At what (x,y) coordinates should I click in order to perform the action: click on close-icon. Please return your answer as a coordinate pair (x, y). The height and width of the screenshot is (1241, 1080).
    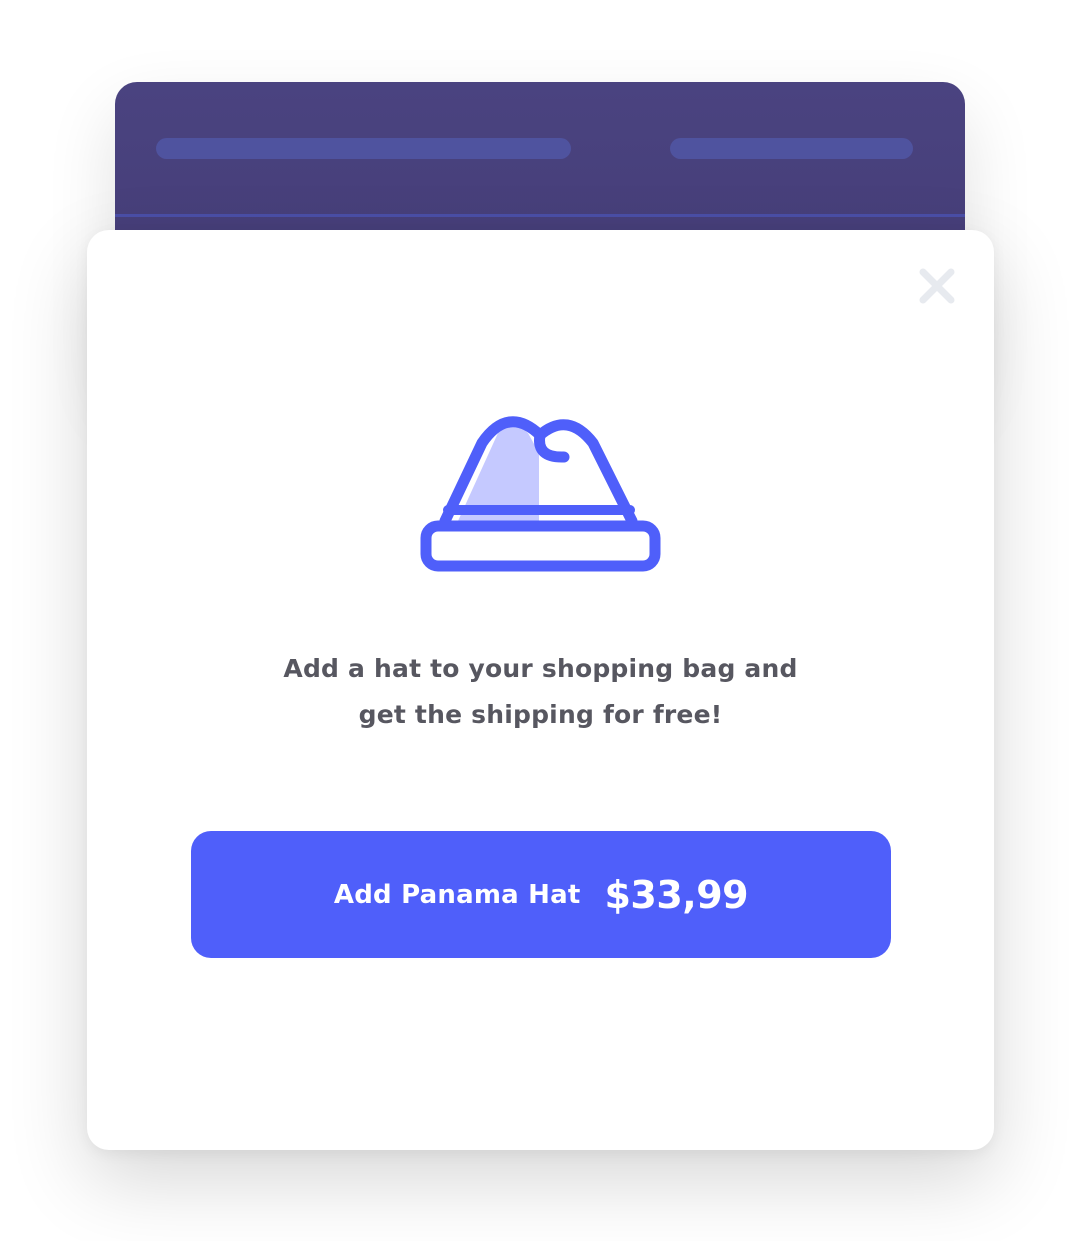
    Looking at the image, I should click on (937, 286).